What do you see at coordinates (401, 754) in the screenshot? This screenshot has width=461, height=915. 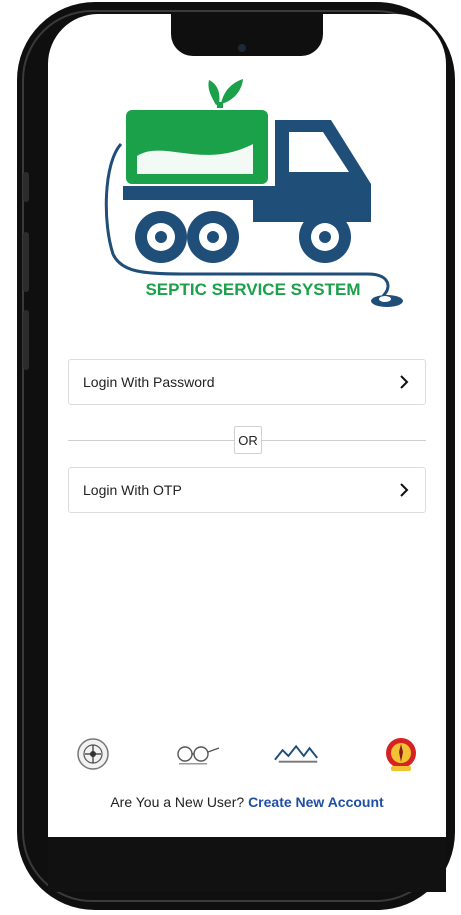 I see `red-seal-icon` at bounding box center [401, 754].